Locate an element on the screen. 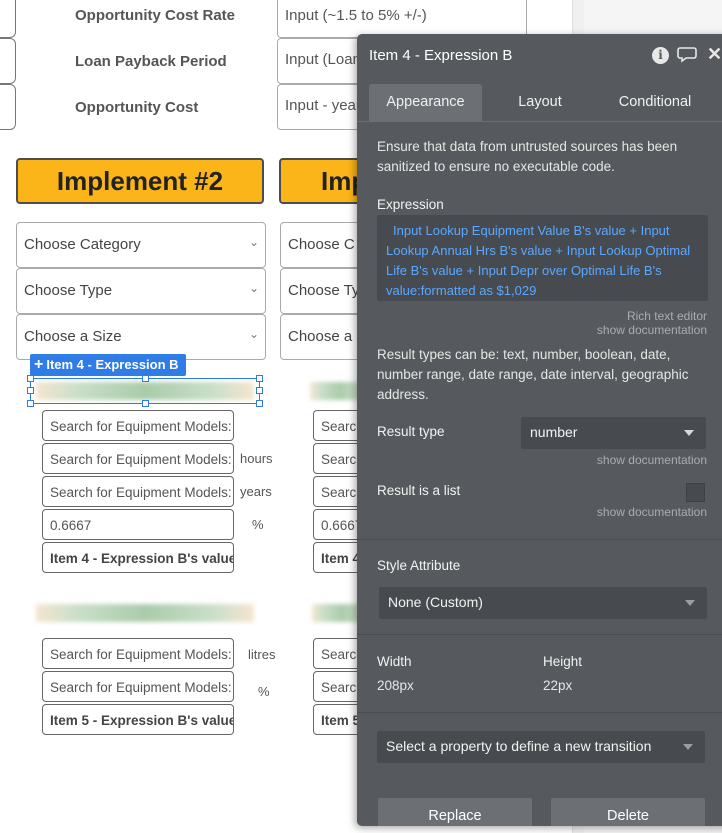 The width and height of the screenshot is (722, 833). replace-button: Replace is located at coordinates (455, 812).